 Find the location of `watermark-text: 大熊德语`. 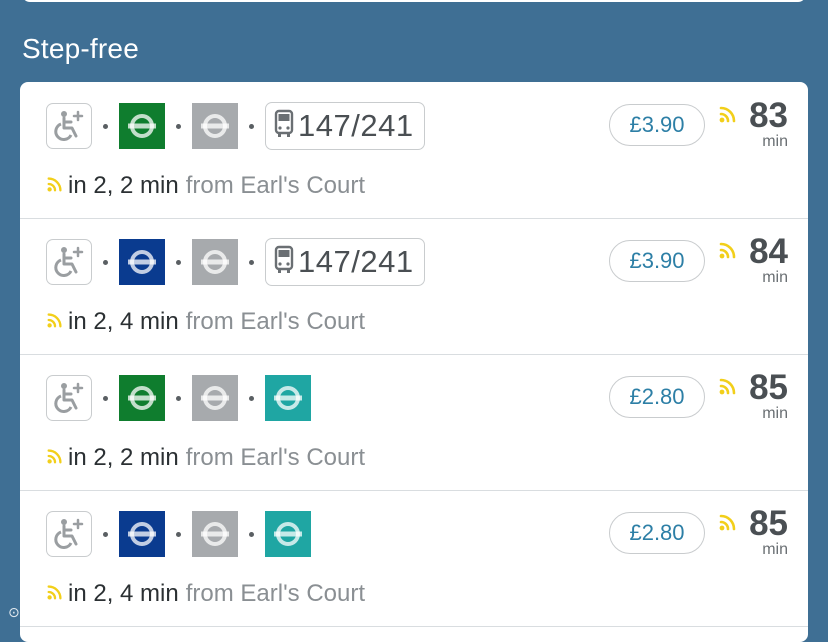

watermark-text: 大熊德语 is located at coordinates (67, 613).